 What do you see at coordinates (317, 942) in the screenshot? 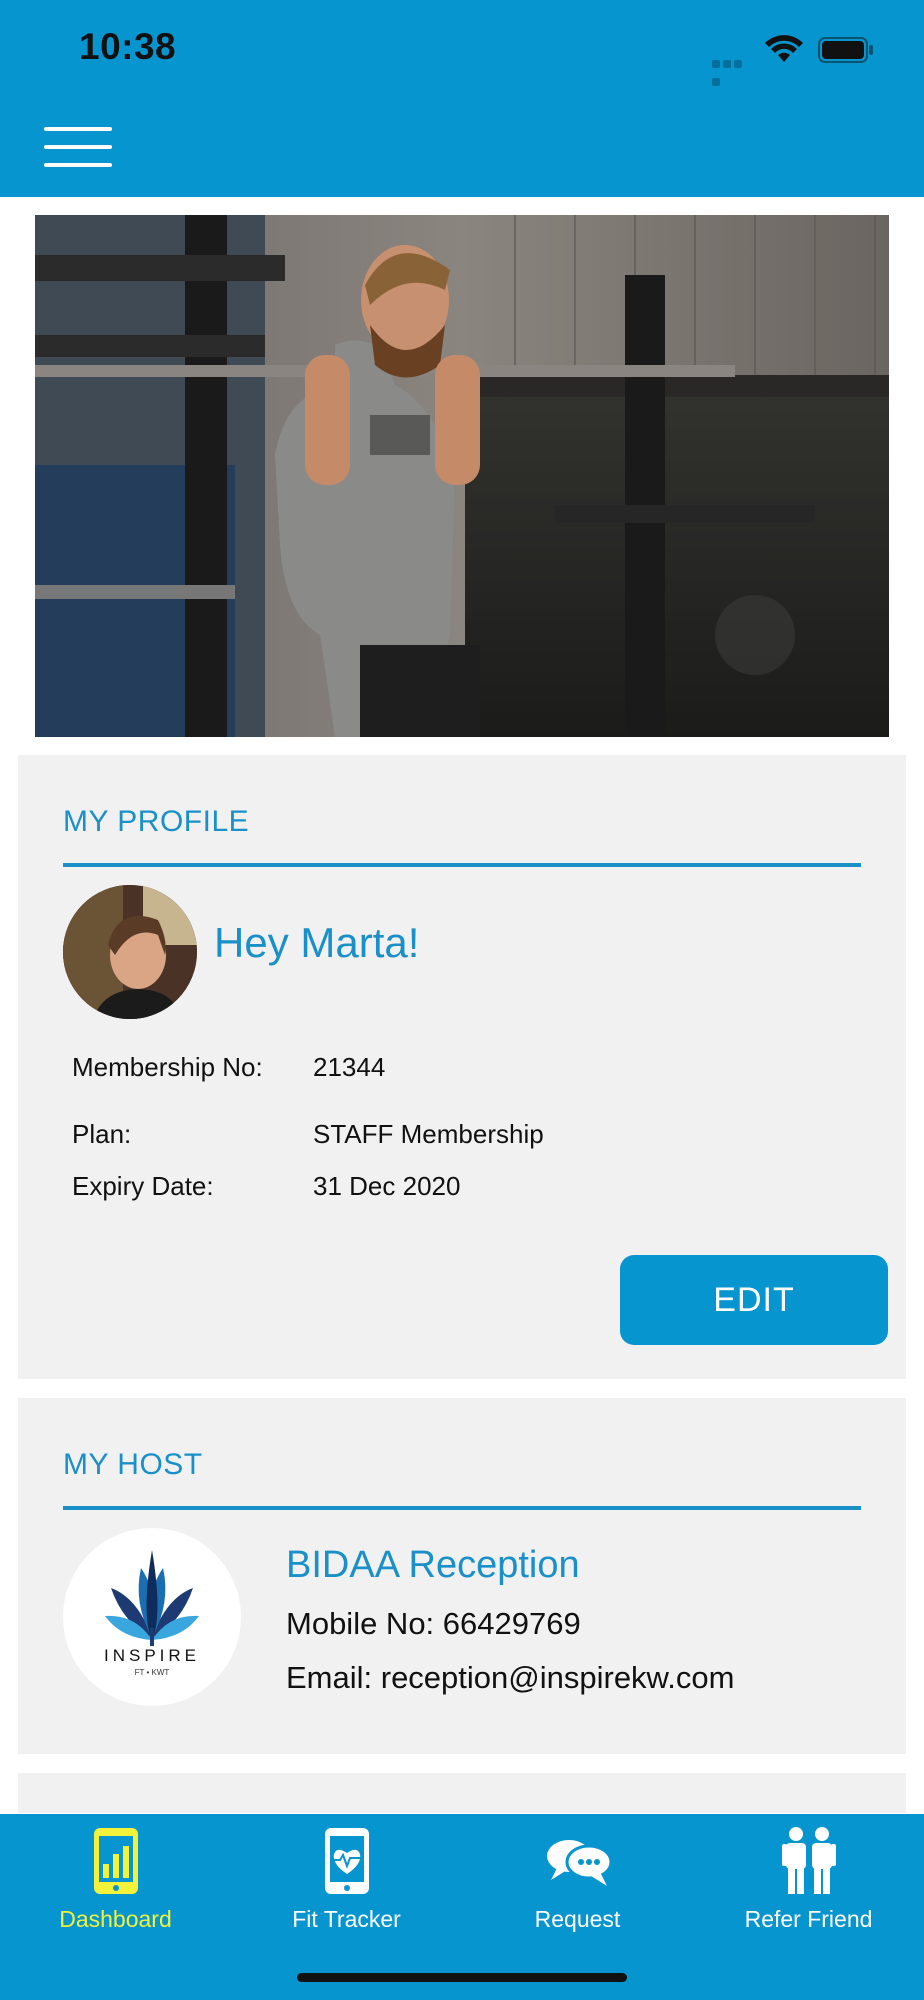
I see `greeting: Hey Marta!` at bounding box center [317, 942].